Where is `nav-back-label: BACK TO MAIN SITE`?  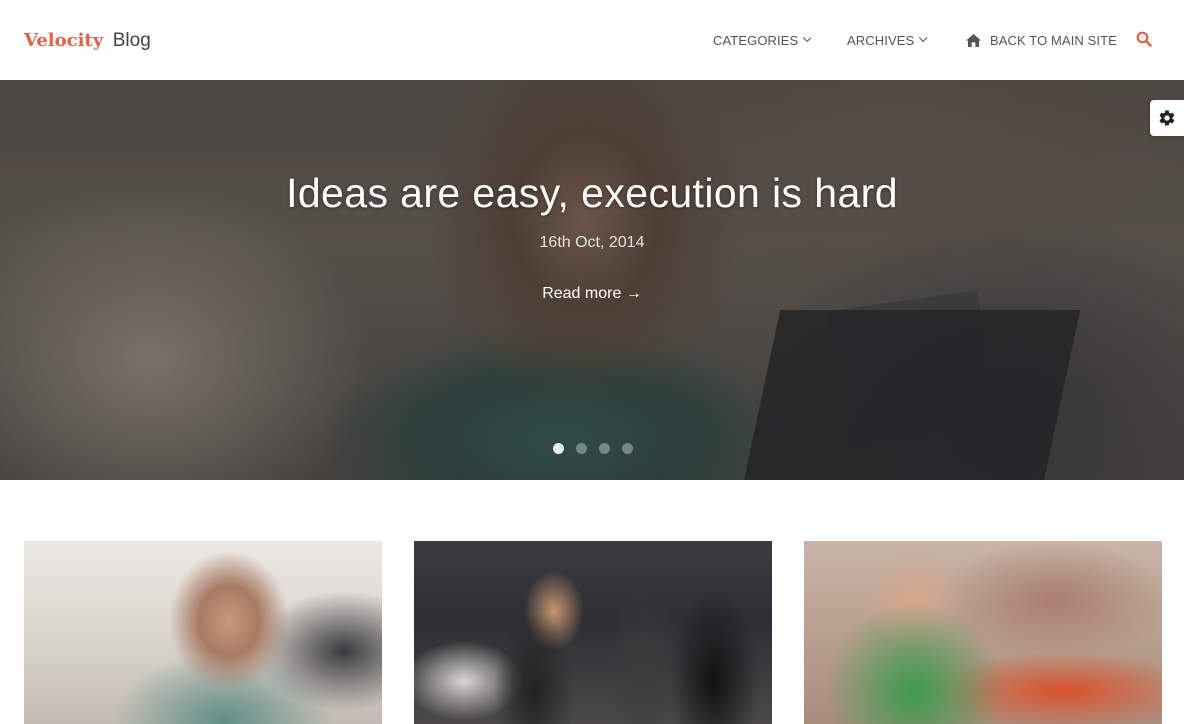 nav-back-label: BACK TO MAIN SITE is located at coordinates (1053, 40).